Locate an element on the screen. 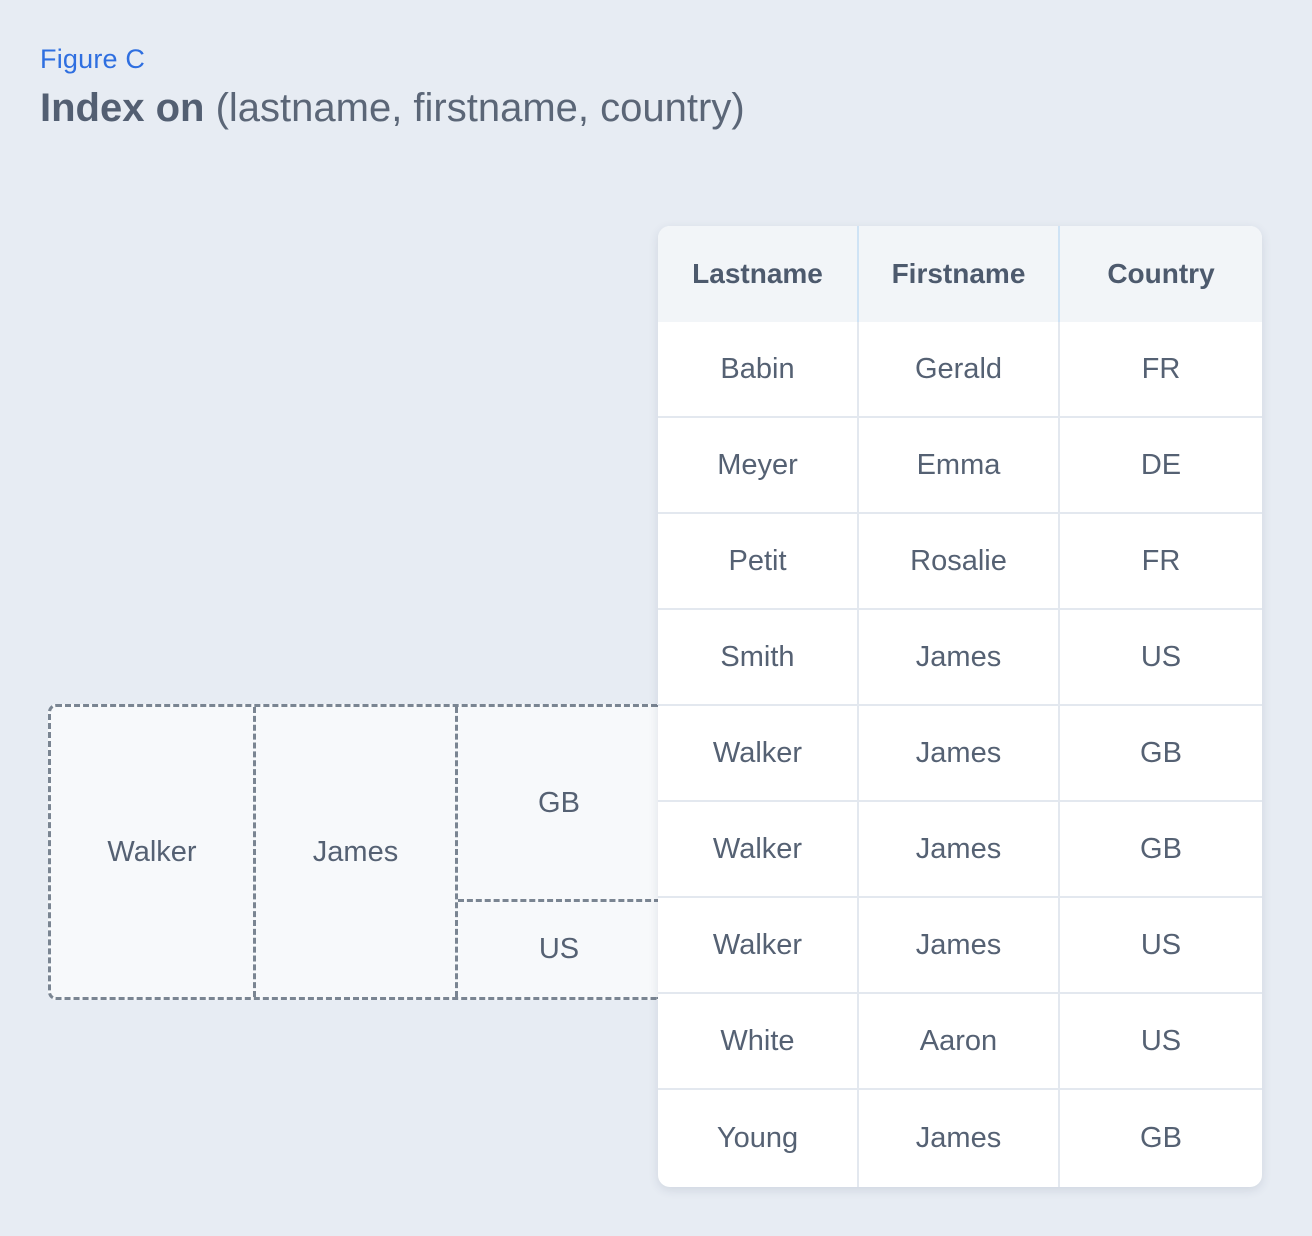  cell-country: DE is located at coordinates (1161, 464).